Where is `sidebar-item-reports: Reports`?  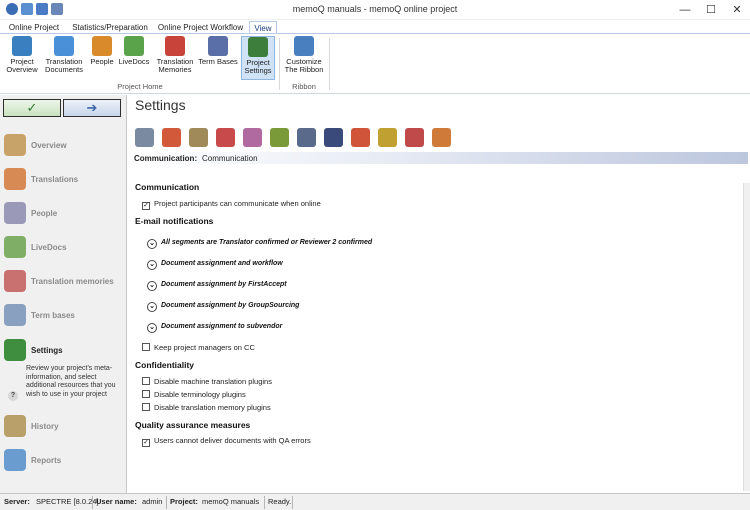
sidebar-item-reports: Reports is located at coordinates (63, 461).